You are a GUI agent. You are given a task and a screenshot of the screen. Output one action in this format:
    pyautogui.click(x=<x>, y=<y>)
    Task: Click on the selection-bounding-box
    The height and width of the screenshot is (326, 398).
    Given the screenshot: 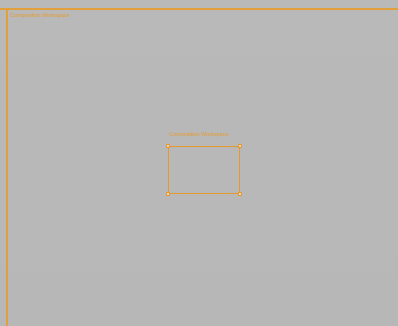 What is the action you would take?
    pyautogui.click(x=204, y=170)
    